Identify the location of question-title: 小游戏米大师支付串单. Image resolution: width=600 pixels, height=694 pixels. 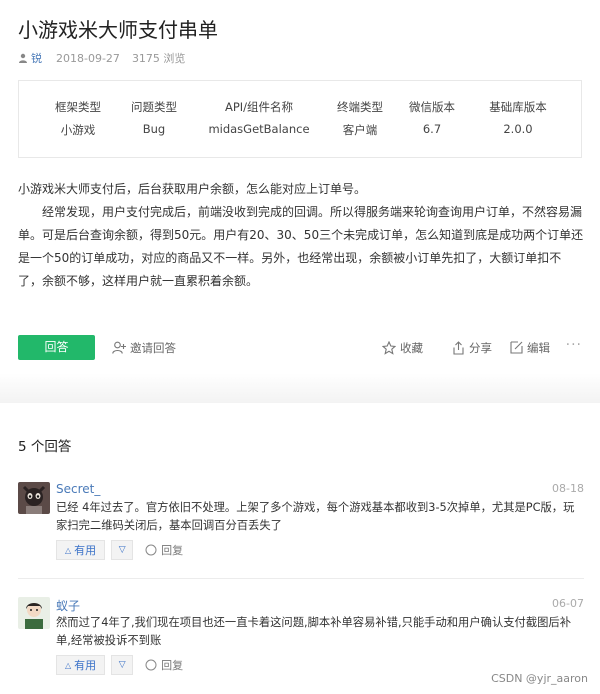
(118, 30).